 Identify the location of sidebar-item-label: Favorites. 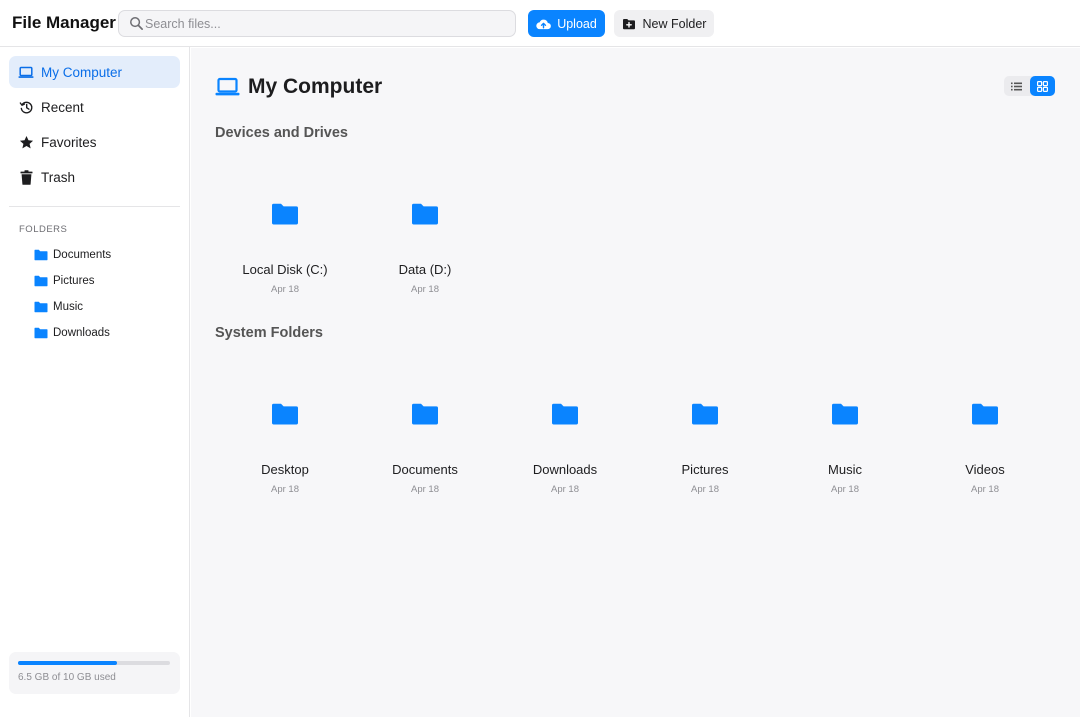
(69, 142).